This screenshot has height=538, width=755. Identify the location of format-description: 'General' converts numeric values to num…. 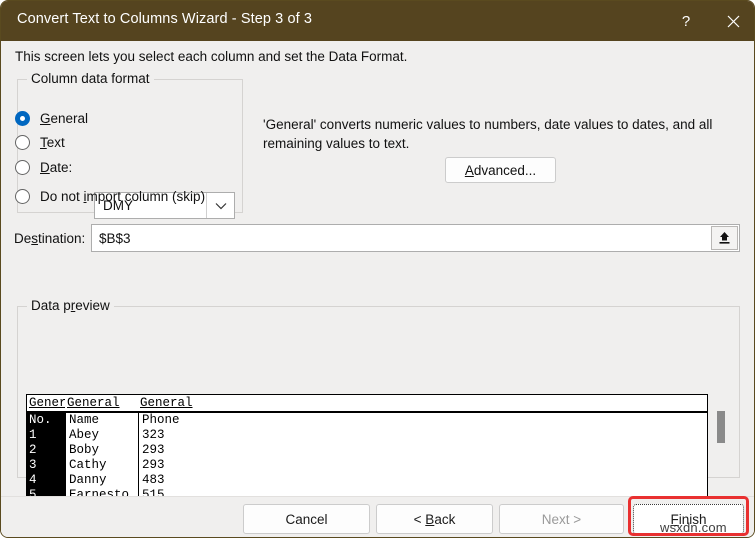
(488, 134).